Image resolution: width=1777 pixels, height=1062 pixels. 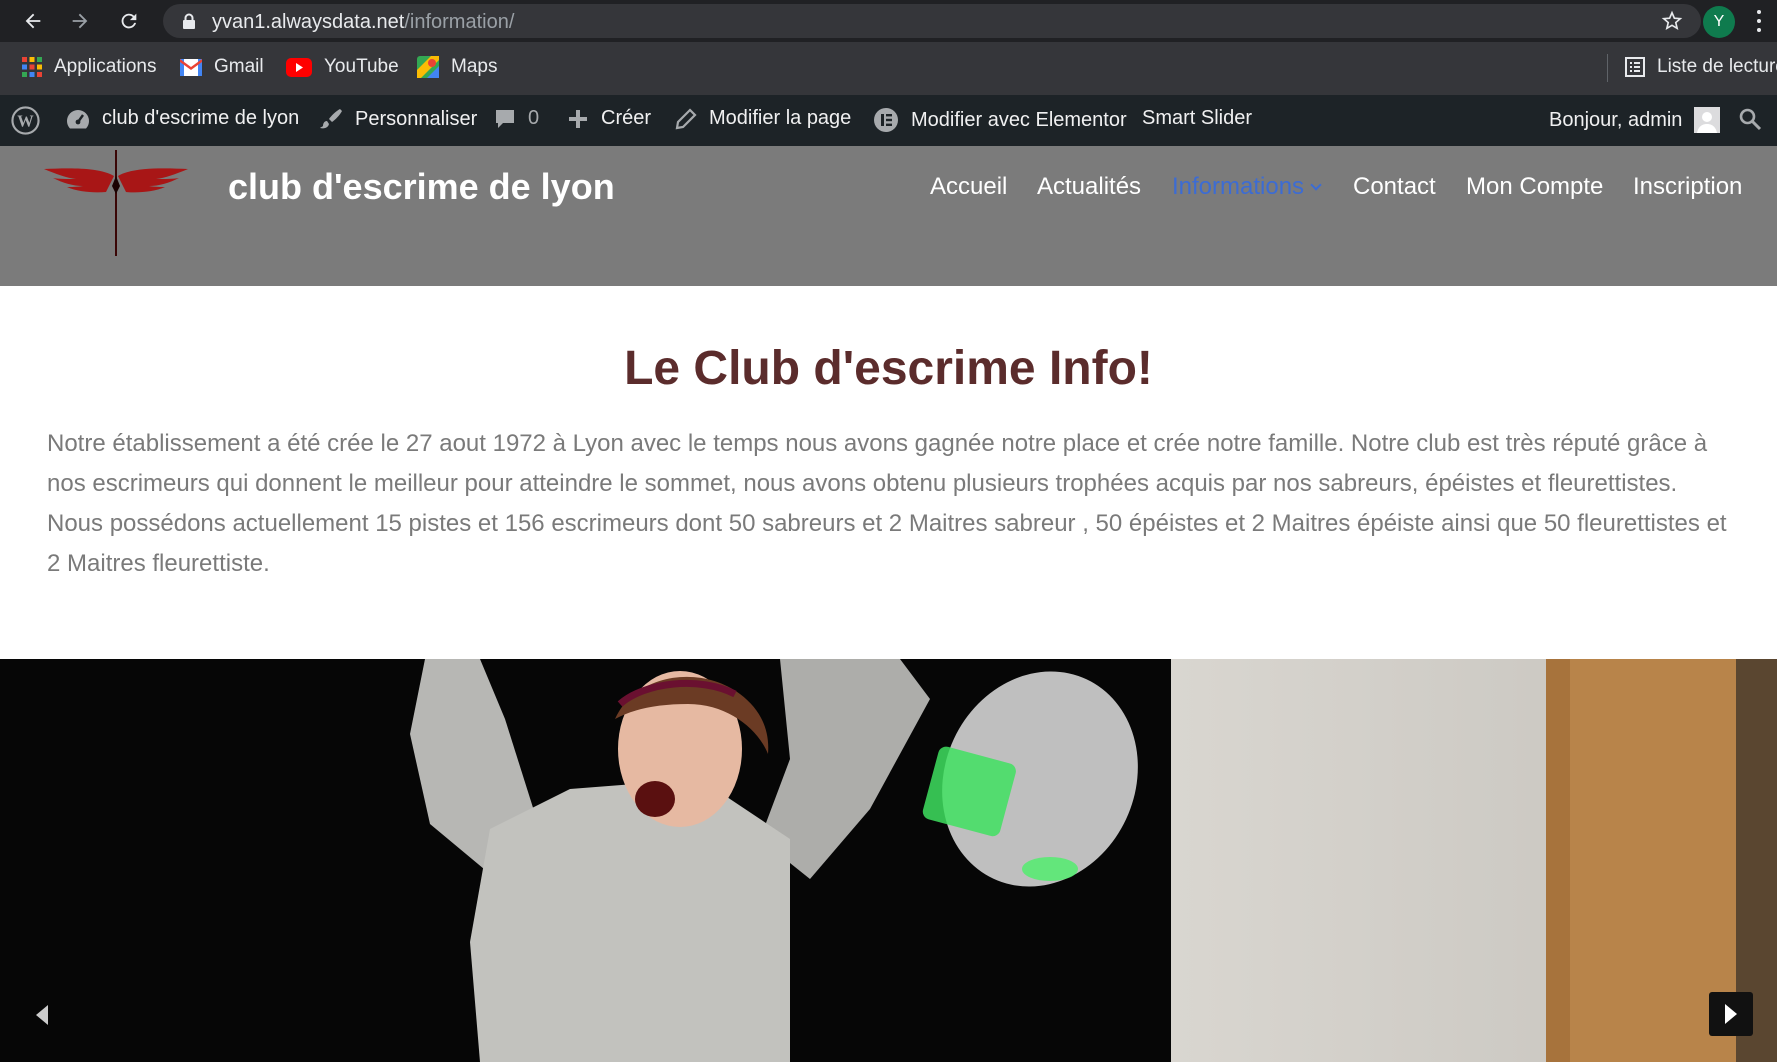 I want to click on reading-list-label: Liste de lecture, so click(x=1717, y=66).